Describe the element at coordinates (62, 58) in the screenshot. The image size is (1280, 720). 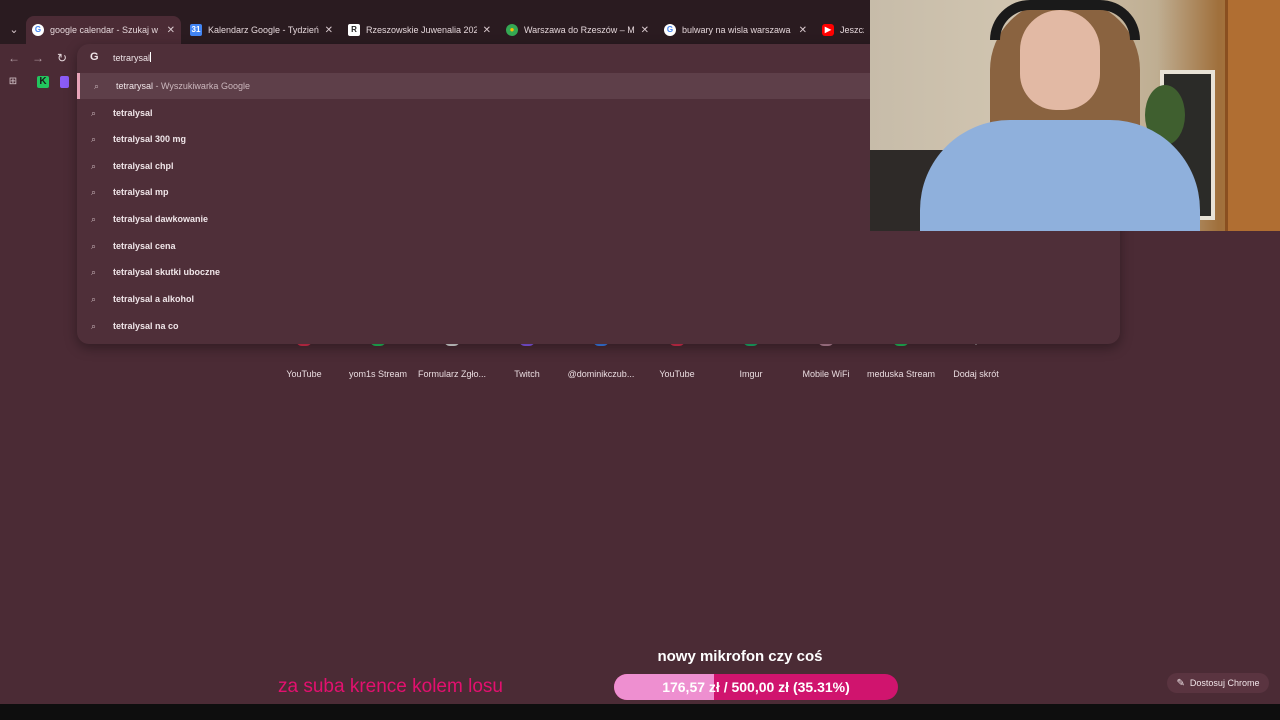
I see `reload-icon: ↻` at that location.